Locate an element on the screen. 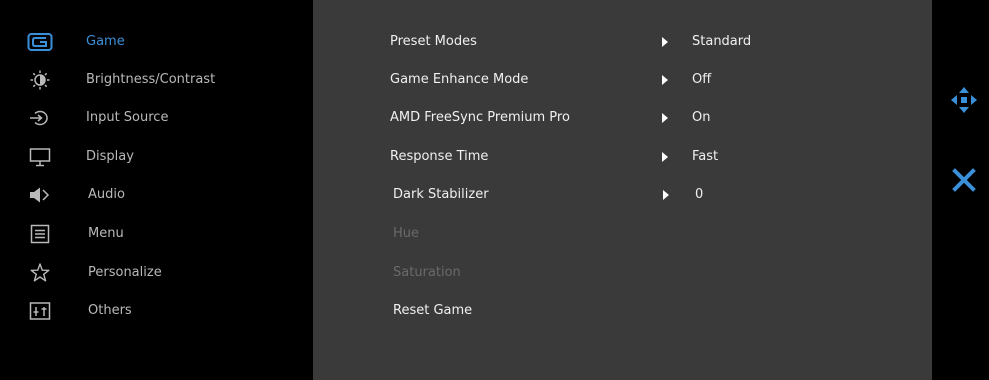 Image resolution: width=989 pixels, height=380 pixels. row-label: Dark Stabilizer is located at coordinates (441, 194).